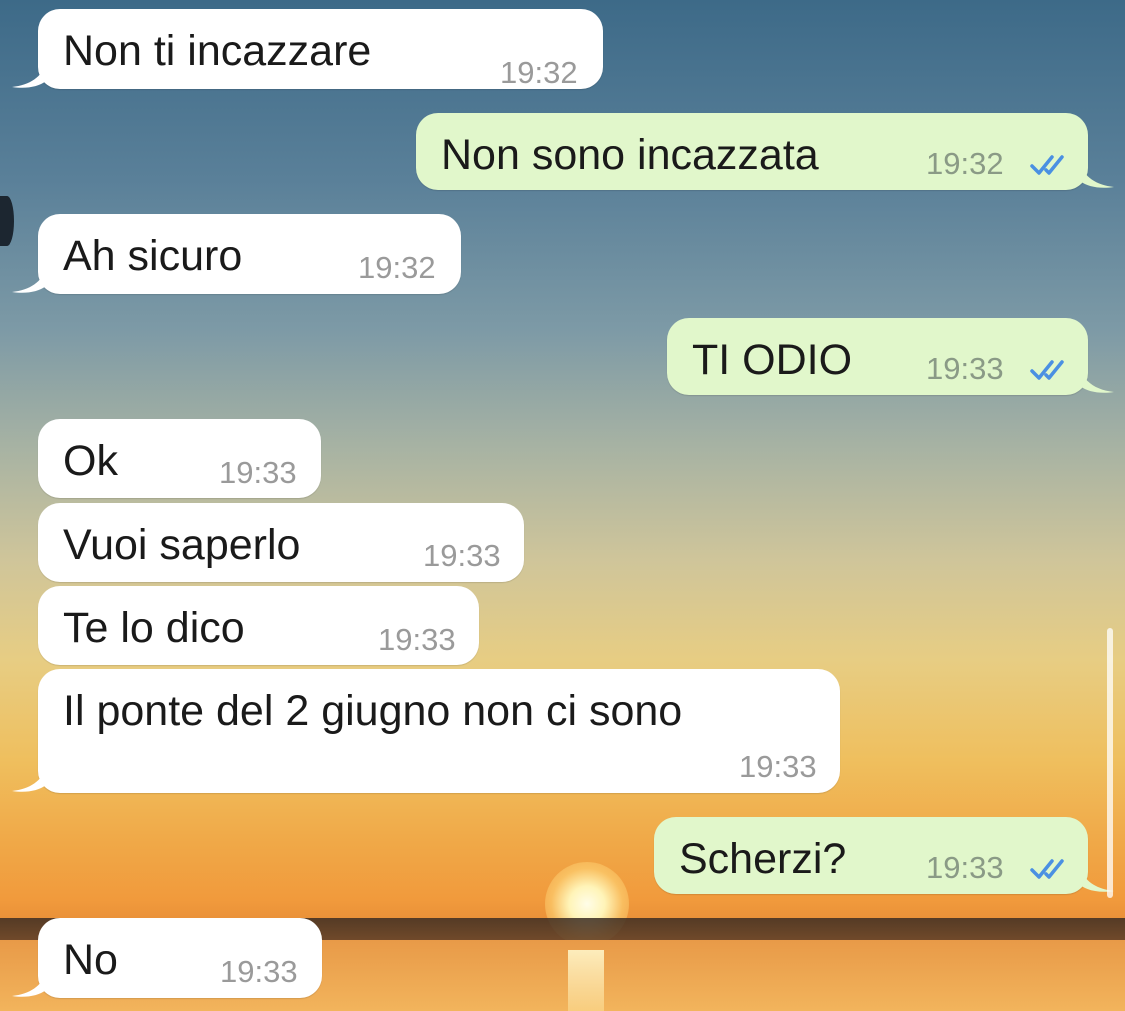 The width and height of the screenshot is (1125, 1011). I want to click on message-bubble-incoming: No 19:33, so click(167, 958).